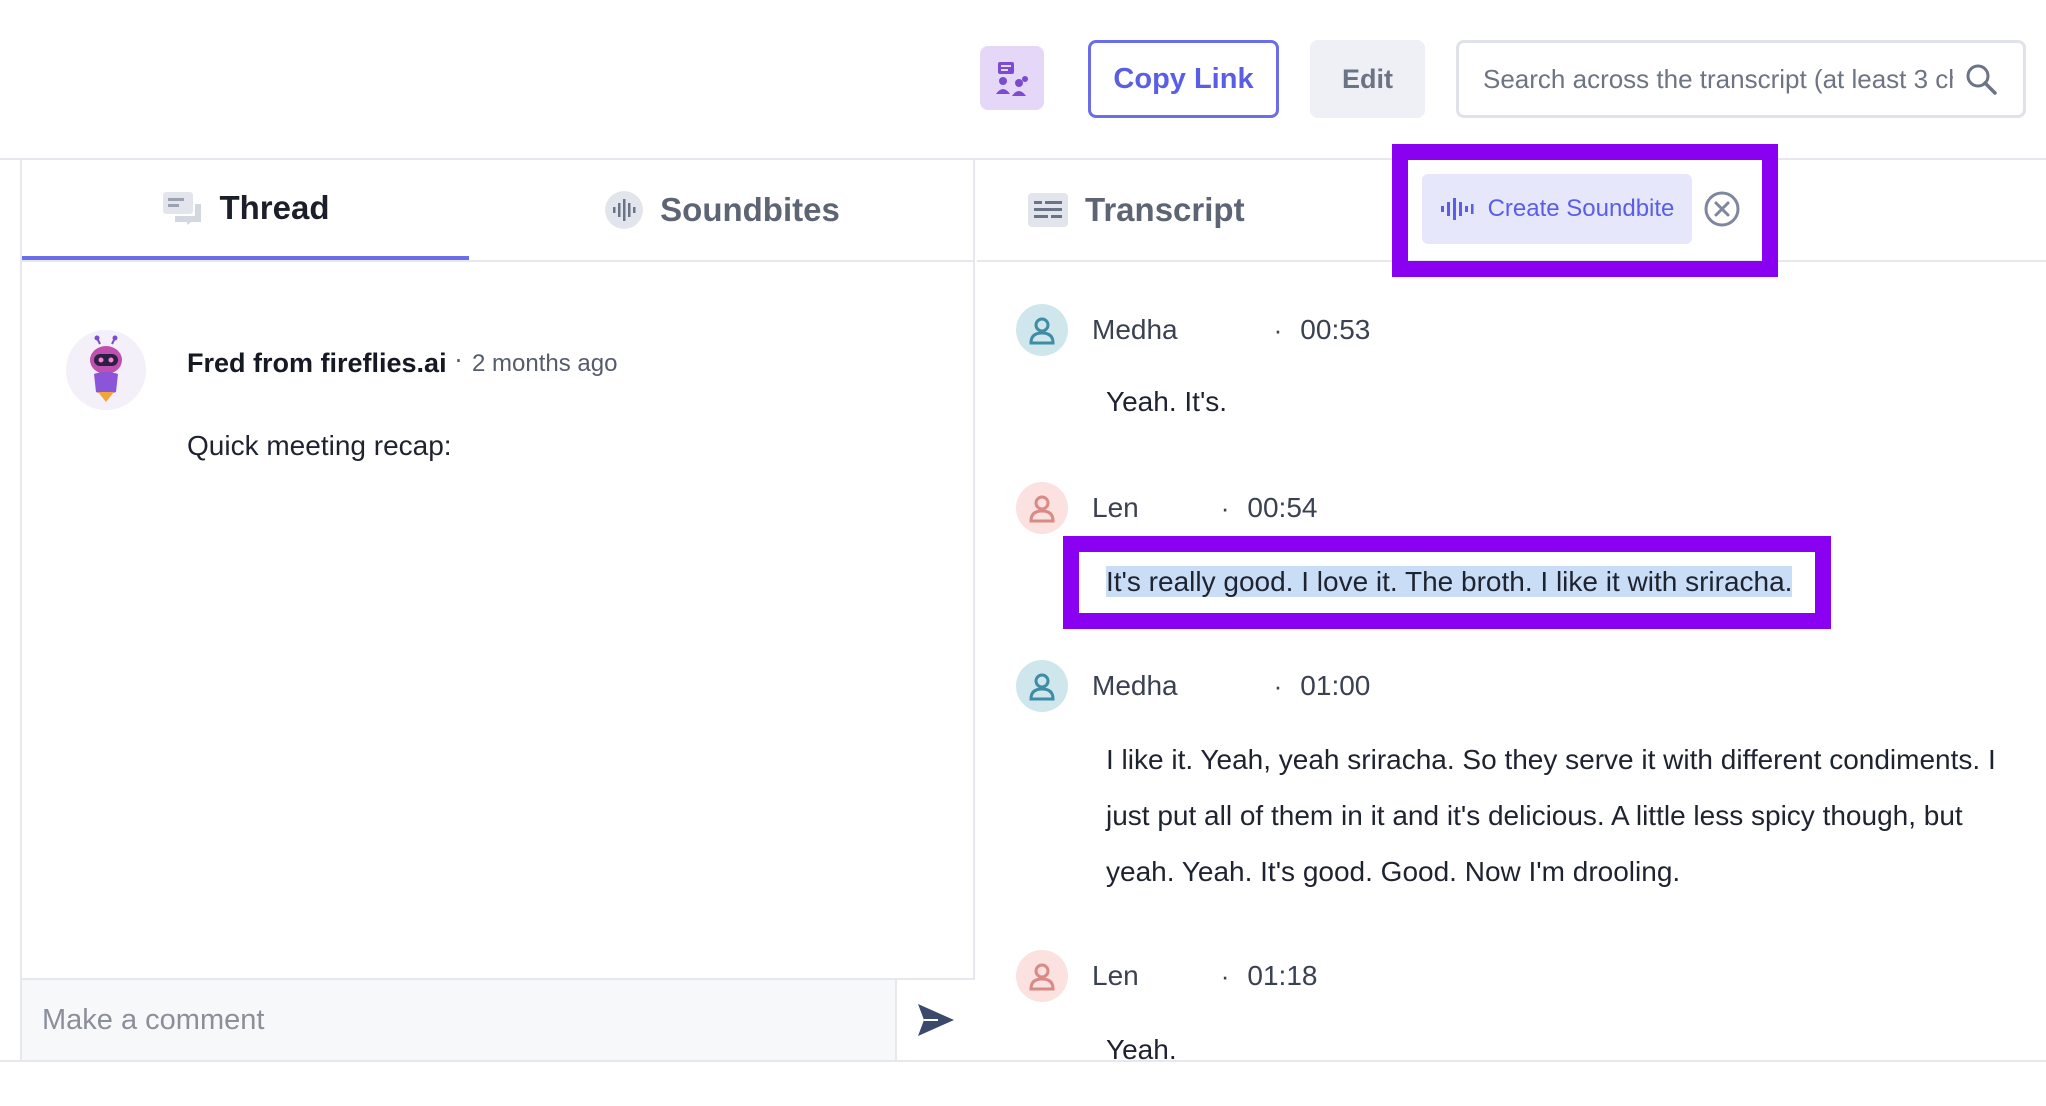 Image resolution: width=2046 pixels, height=1106 pixels. Describe the element at coordinates (1556, 1041) in the screenshot. I see `transcript-text: Yeah.` at that location.